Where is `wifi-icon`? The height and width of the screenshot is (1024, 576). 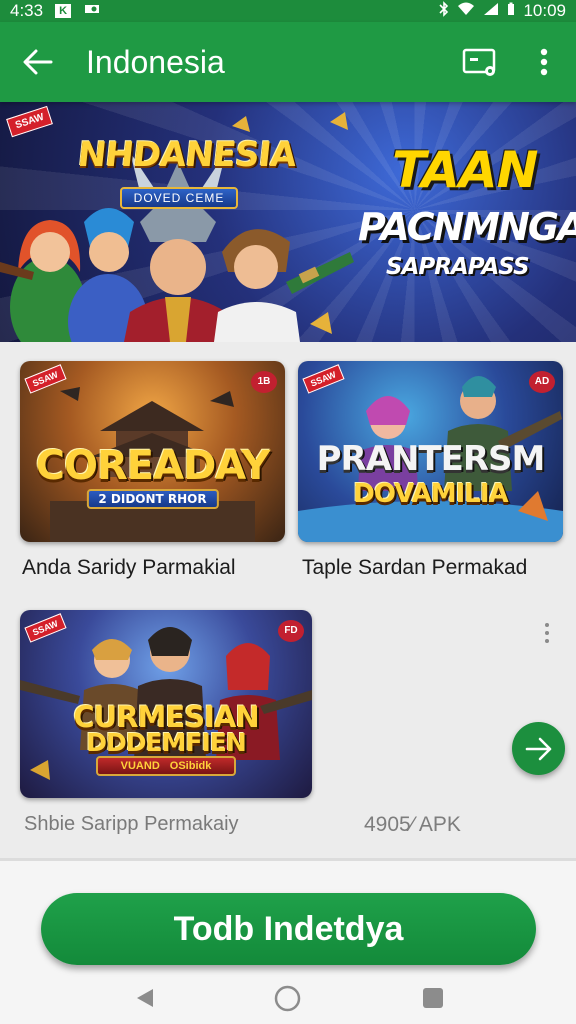 wifi-icon is located at coordinates (466, 11).